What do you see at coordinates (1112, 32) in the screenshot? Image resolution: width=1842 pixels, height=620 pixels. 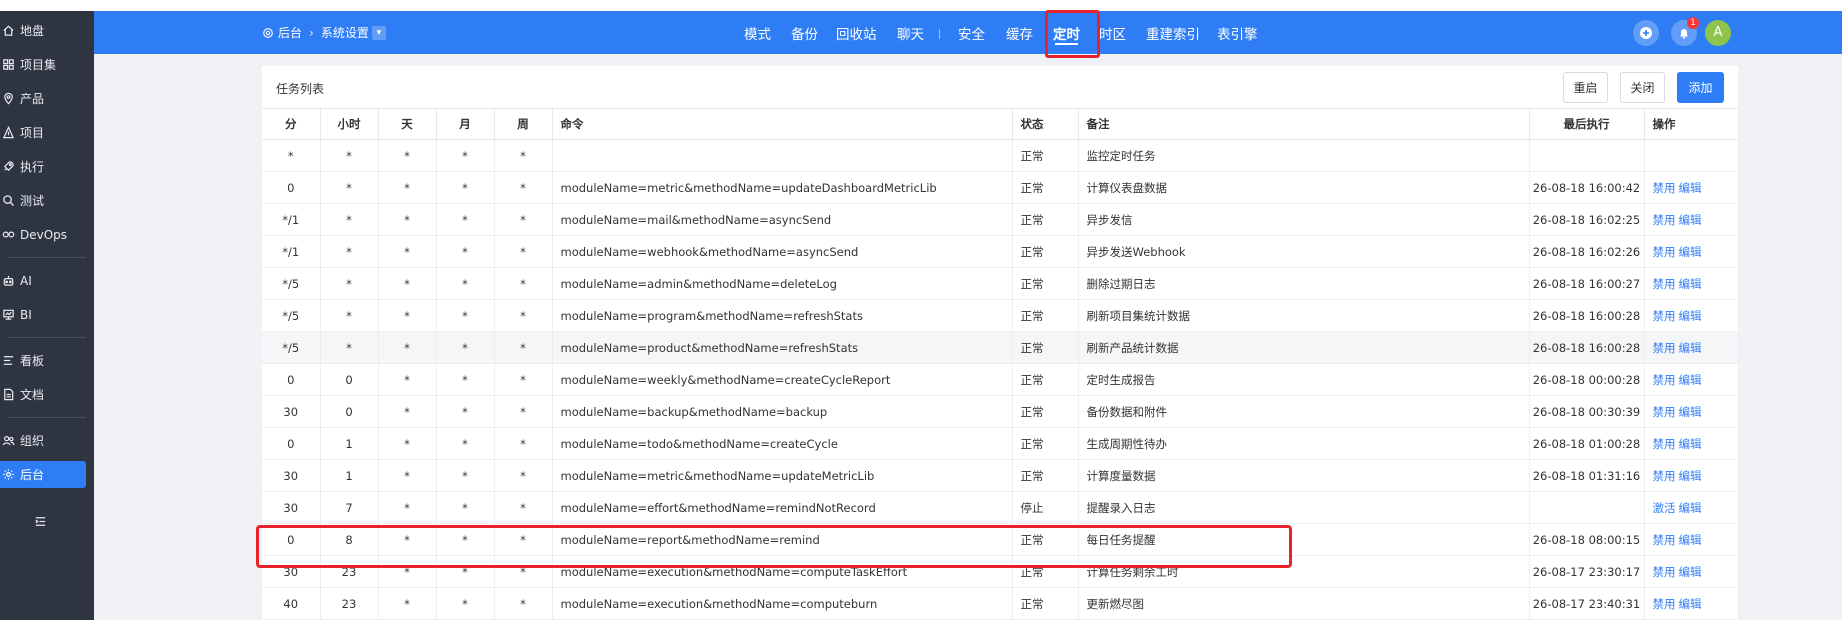 I see `tab-timezone: 时区` at bounding box center [1112, 32].